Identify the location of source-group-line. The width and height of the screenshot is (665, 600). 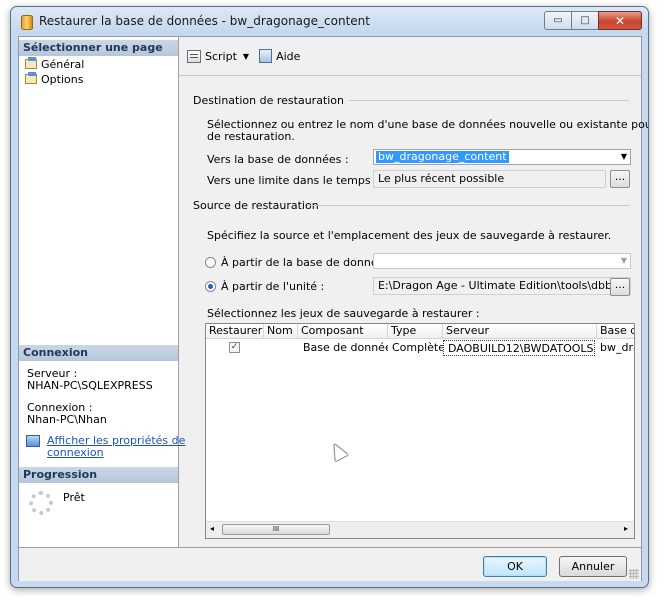
(468, 205).